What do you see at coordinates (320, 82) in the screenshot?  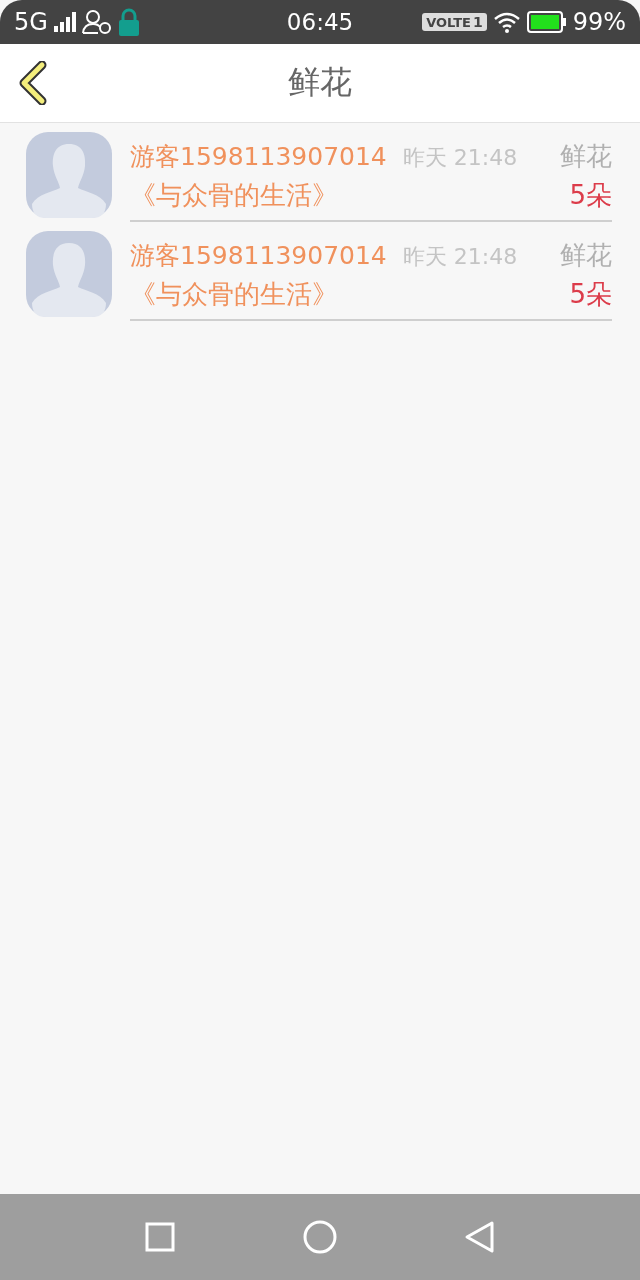 I see `page-title: 鲜花` at bounding box center [320, 82].